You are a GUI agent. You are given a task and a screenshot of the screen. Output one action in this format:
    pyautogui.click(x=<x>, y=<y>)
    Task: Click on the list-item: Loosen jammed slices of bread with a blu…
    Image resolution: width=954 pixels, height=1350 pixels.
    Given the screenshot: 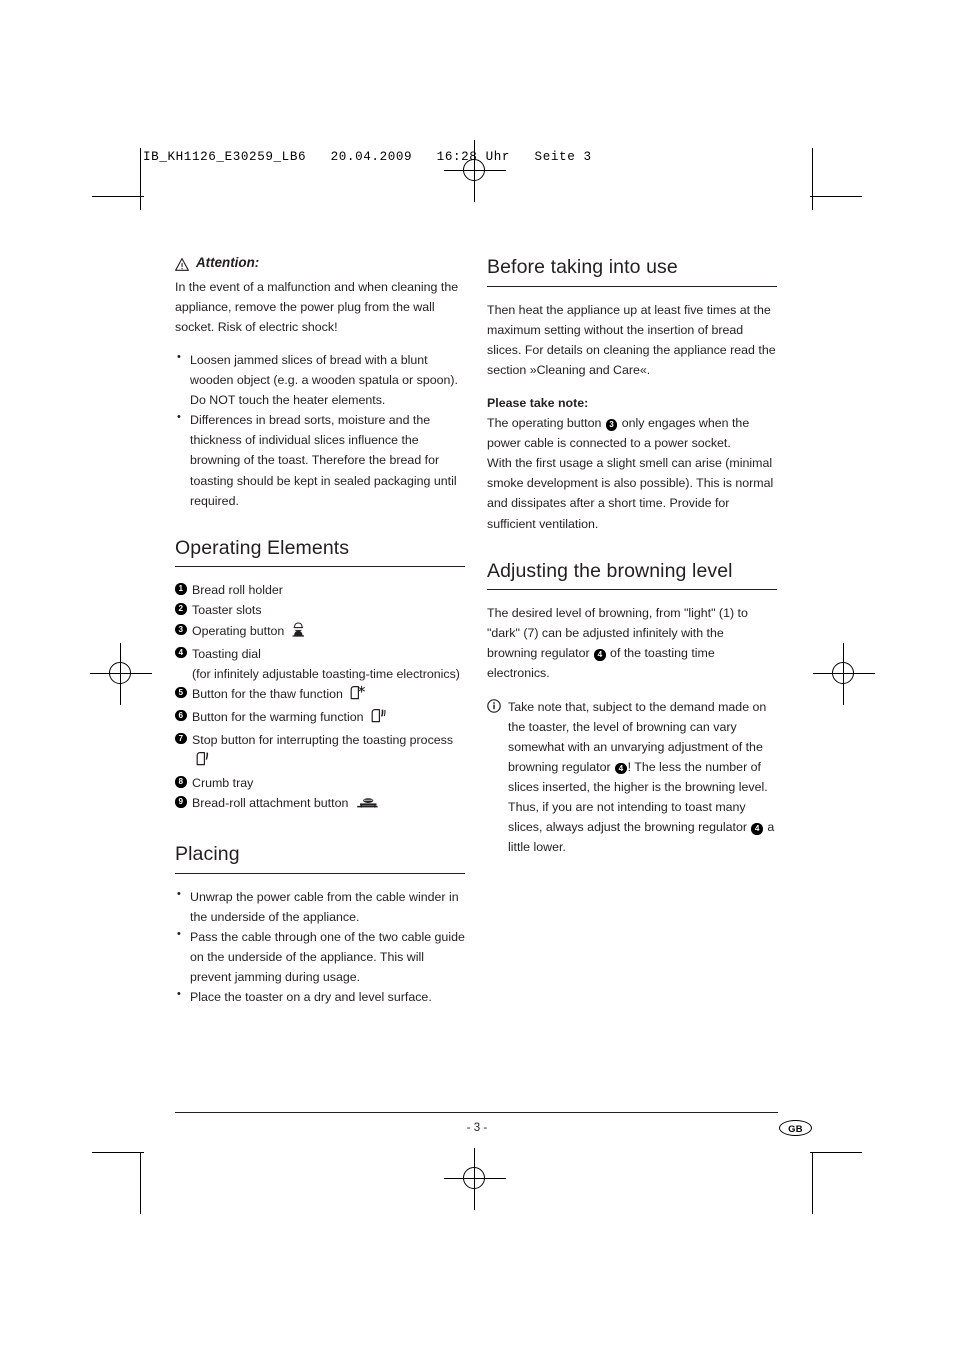 What is the action you would take?
    pyautogui.click(x=320, y=379)
    